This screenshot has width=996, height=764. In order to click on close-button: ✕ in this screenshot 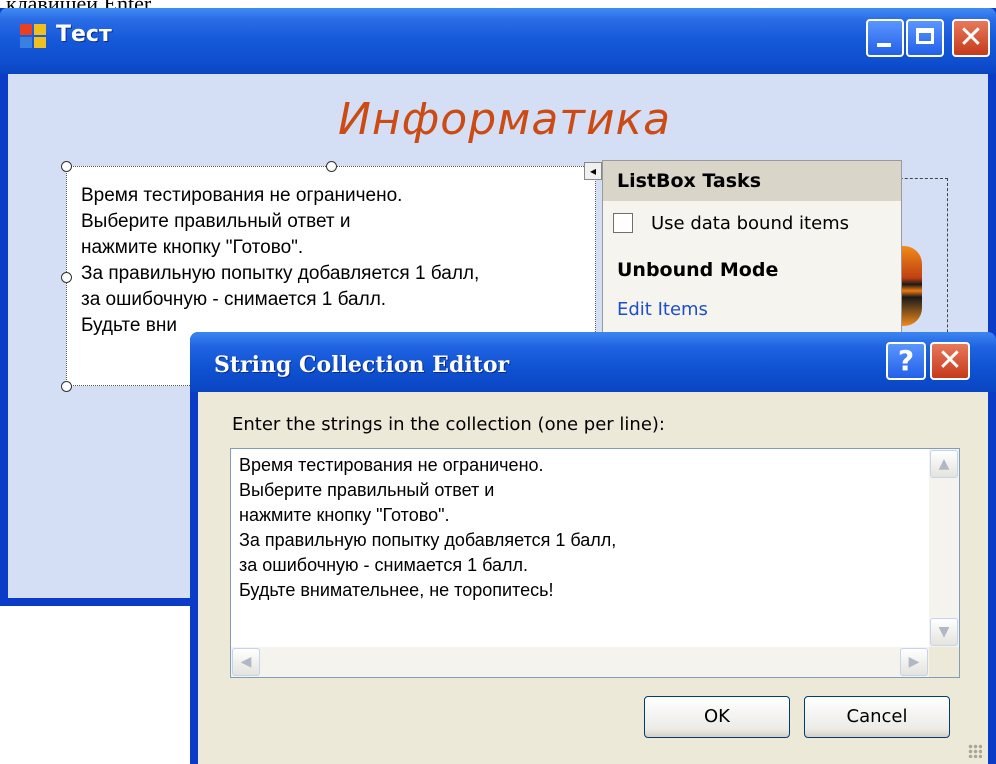, I will do `click(971, 38)`.